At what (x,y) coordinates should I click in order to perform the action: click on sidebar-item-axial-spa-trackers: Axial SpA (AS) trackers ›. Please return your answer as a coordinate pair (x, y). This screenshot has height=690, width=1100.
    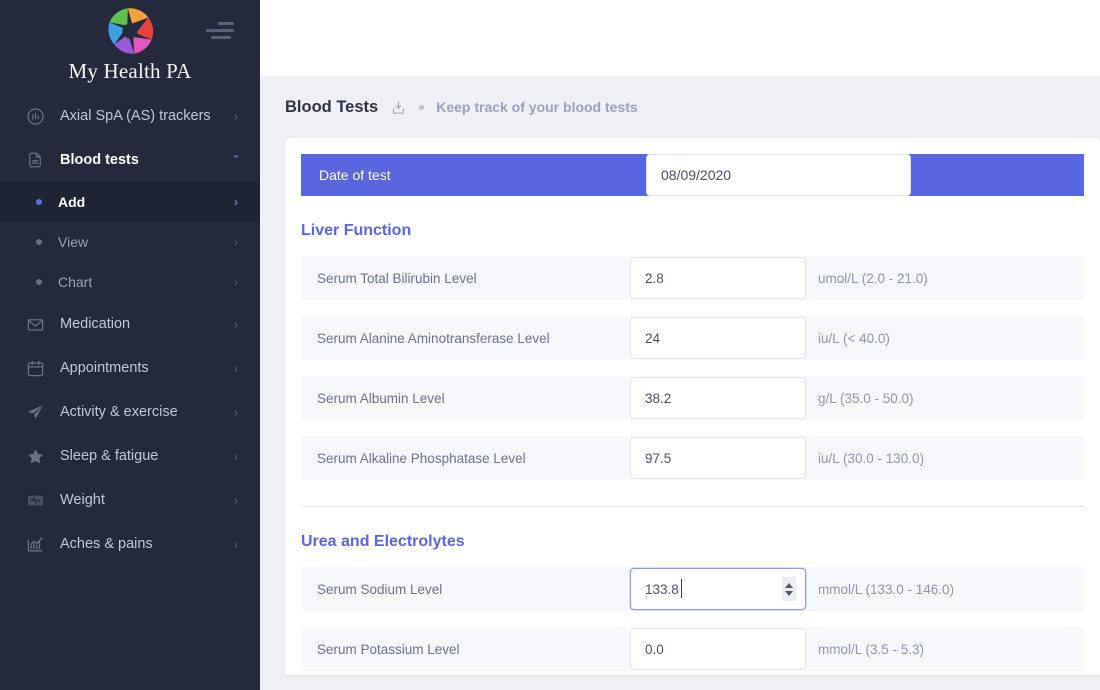
    Looking at the image, I should click on (130, 116).